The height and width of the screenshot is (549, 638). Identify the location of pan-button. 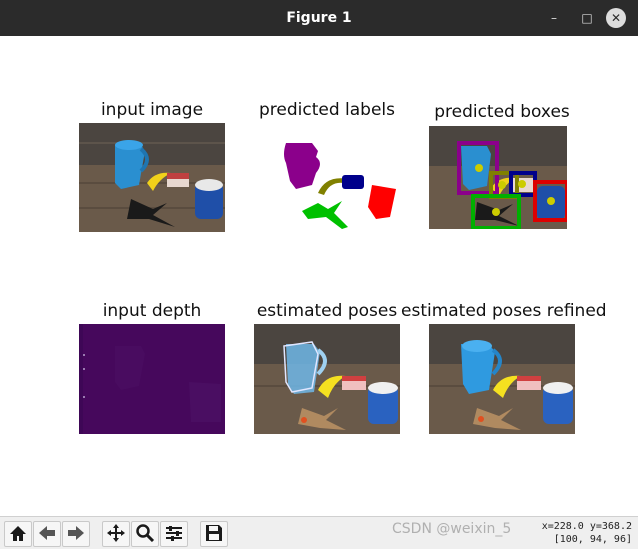
(116, 534).